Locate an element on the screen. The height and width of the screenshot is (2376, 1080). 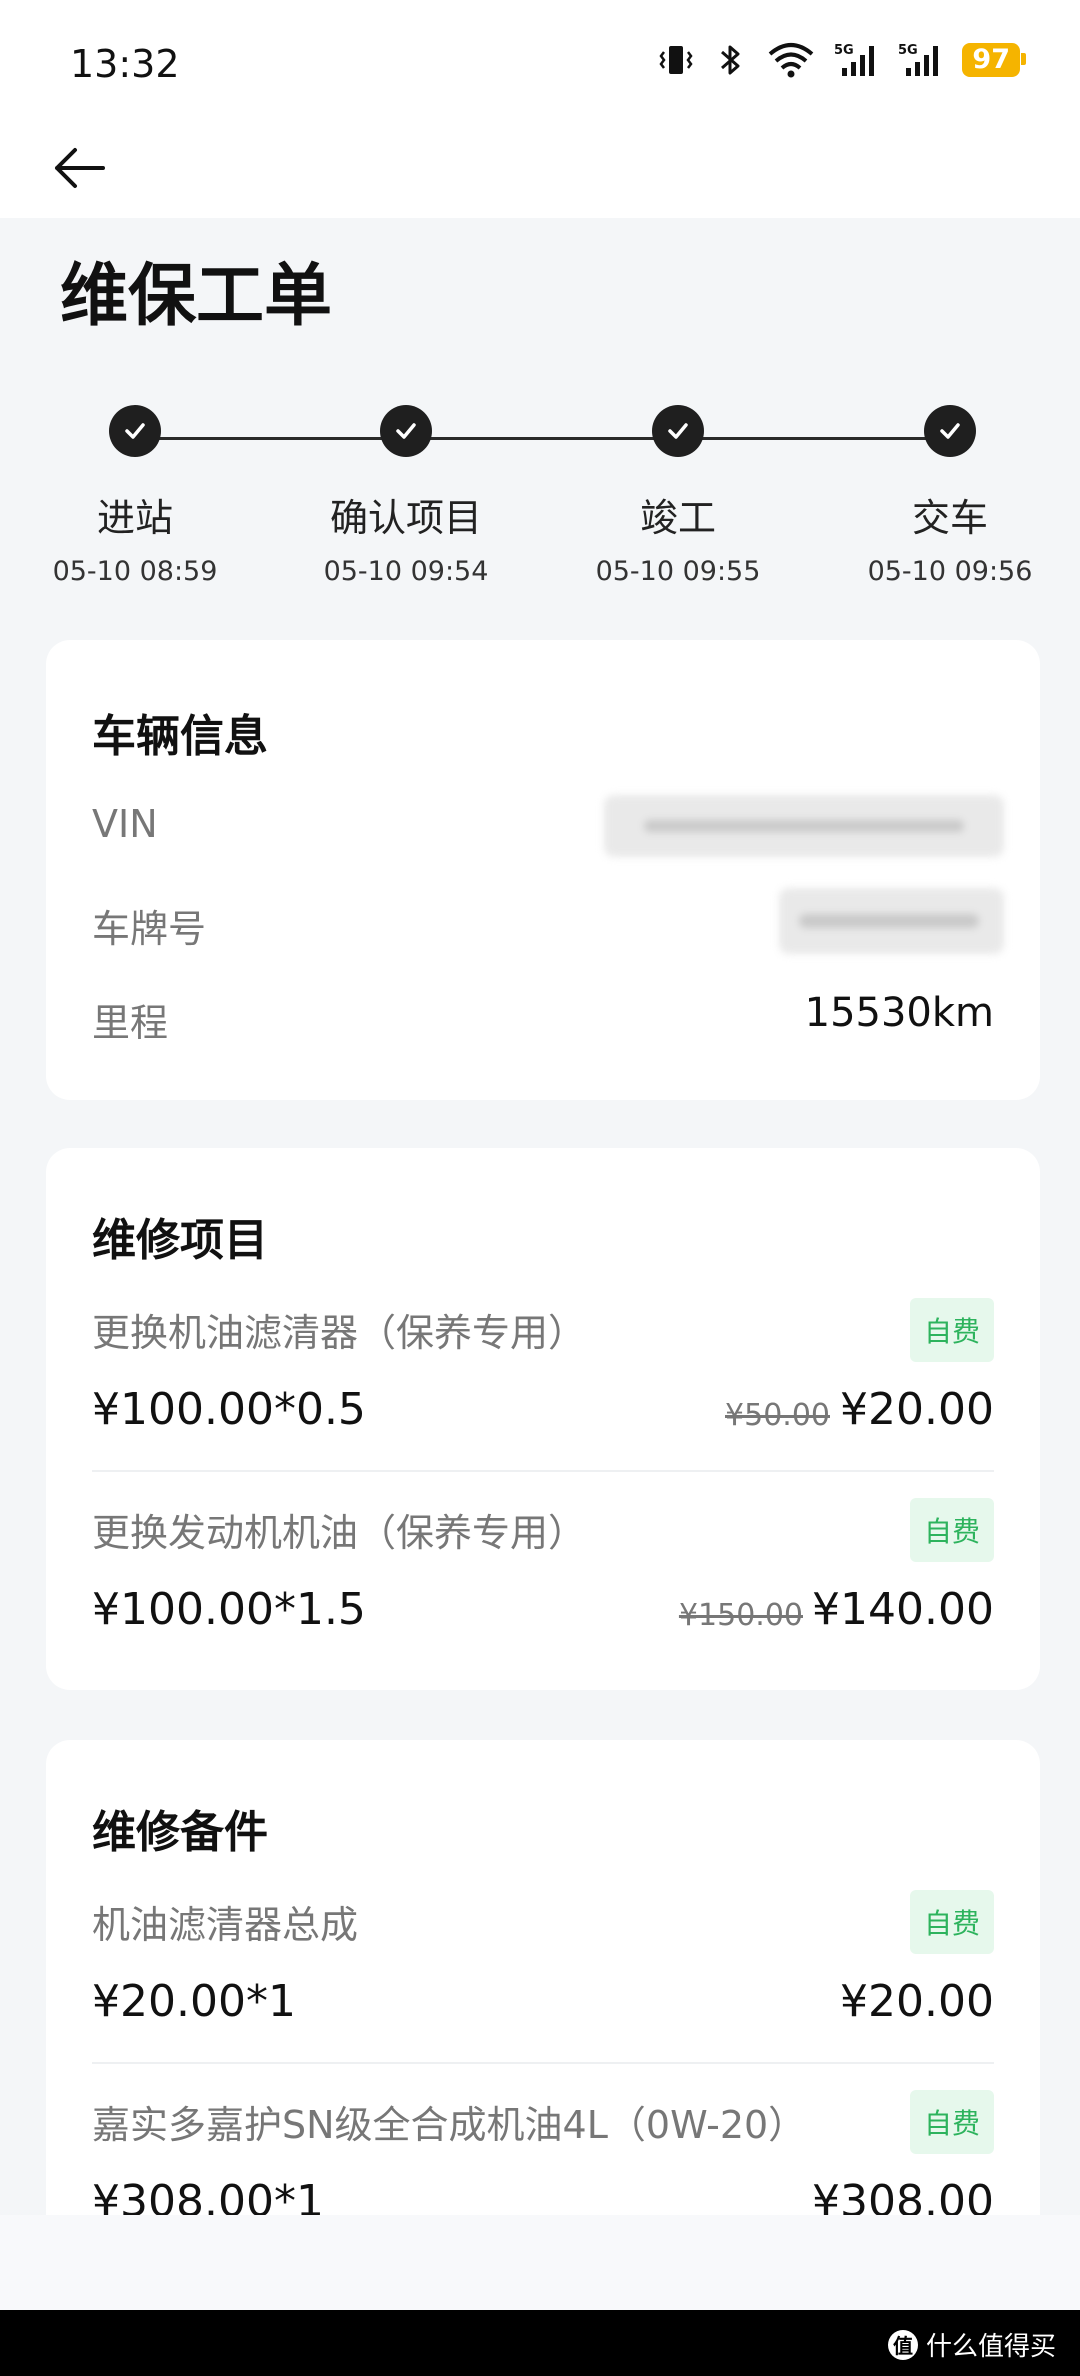
vin-label: VIN is located at coordinates (125, 824).